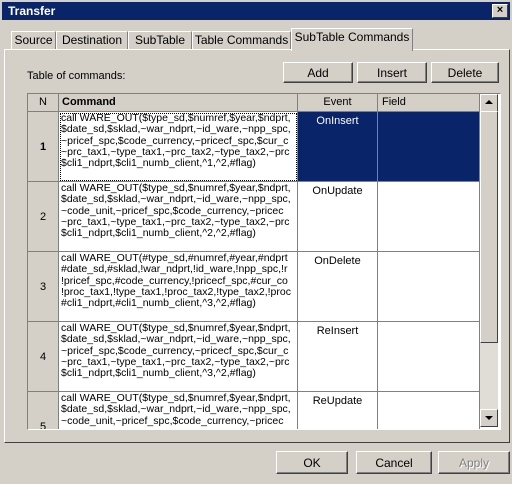  I want to click on column-header-event: Event, so click(338, 103).